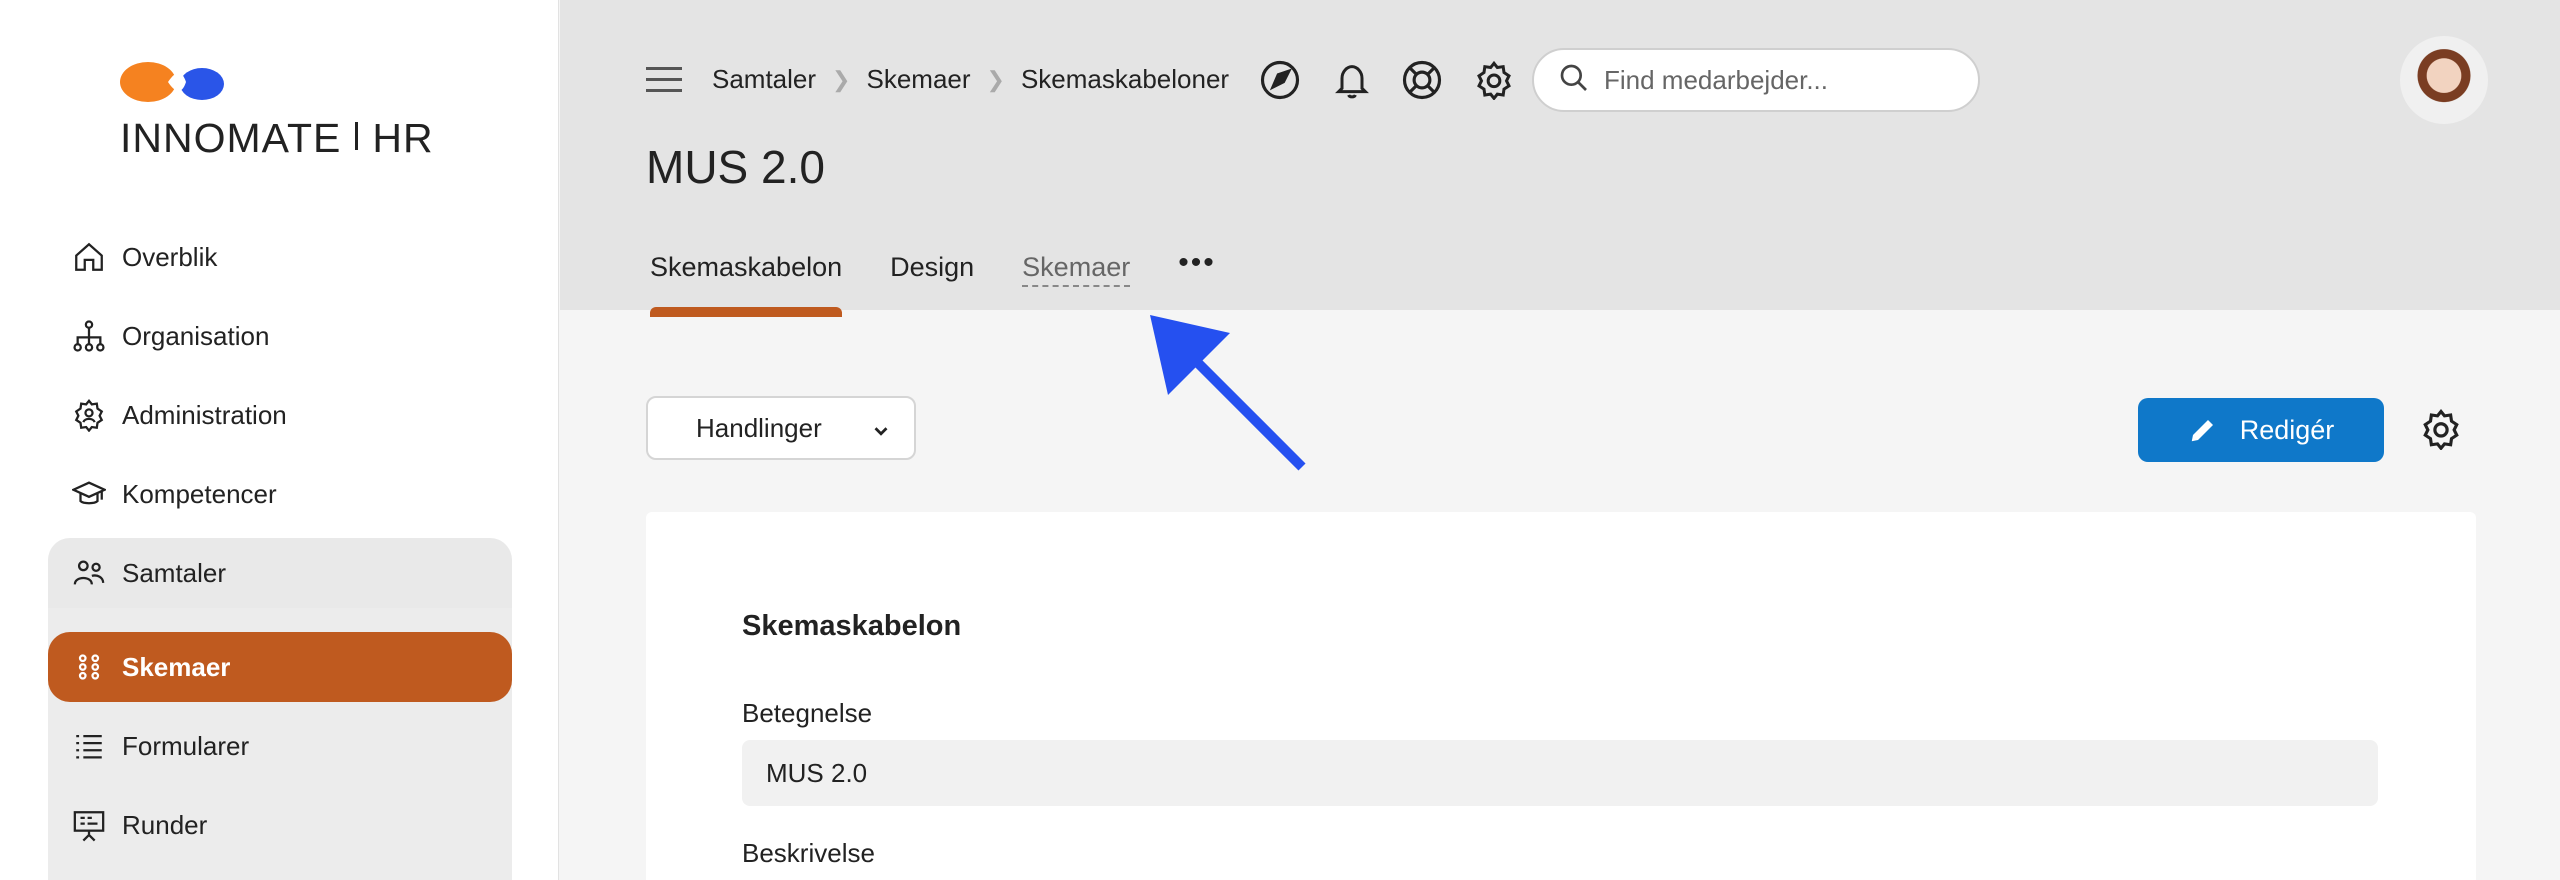  I want to click on sidebar-item-label: Formularer, so click(186, 745).